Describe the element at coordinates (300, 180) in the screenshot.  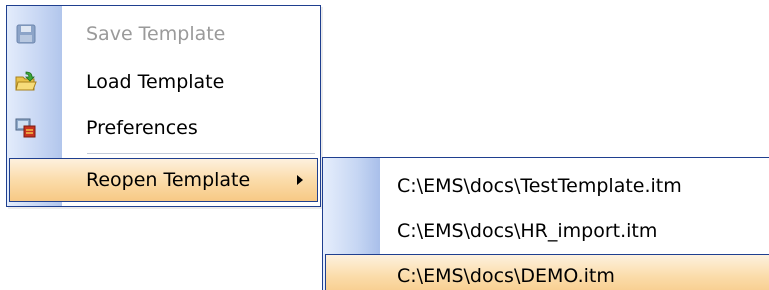
I see `submenu-arrow-icon` at that location.